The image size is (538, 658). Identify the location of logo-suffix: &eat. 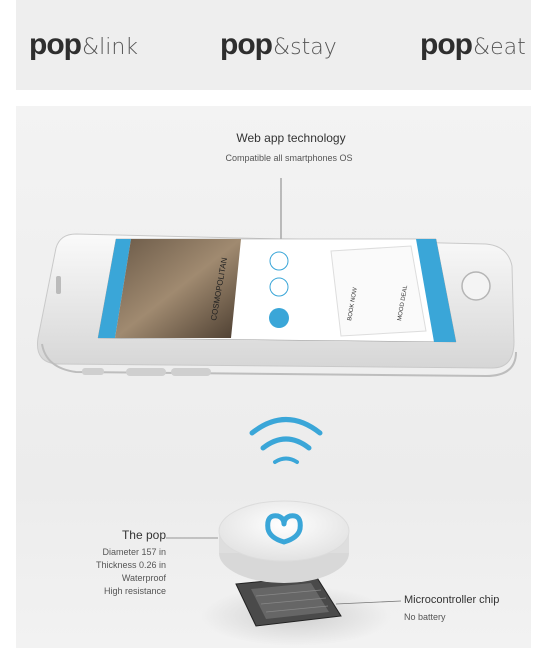
(499, 47).